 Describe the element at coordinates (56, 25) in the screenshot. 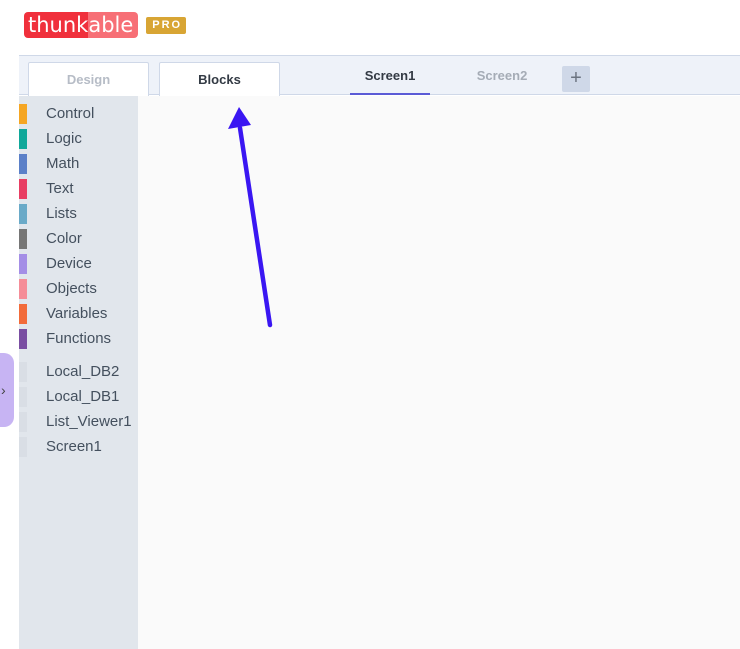

I see `logo-text-a: thunk` at that location.